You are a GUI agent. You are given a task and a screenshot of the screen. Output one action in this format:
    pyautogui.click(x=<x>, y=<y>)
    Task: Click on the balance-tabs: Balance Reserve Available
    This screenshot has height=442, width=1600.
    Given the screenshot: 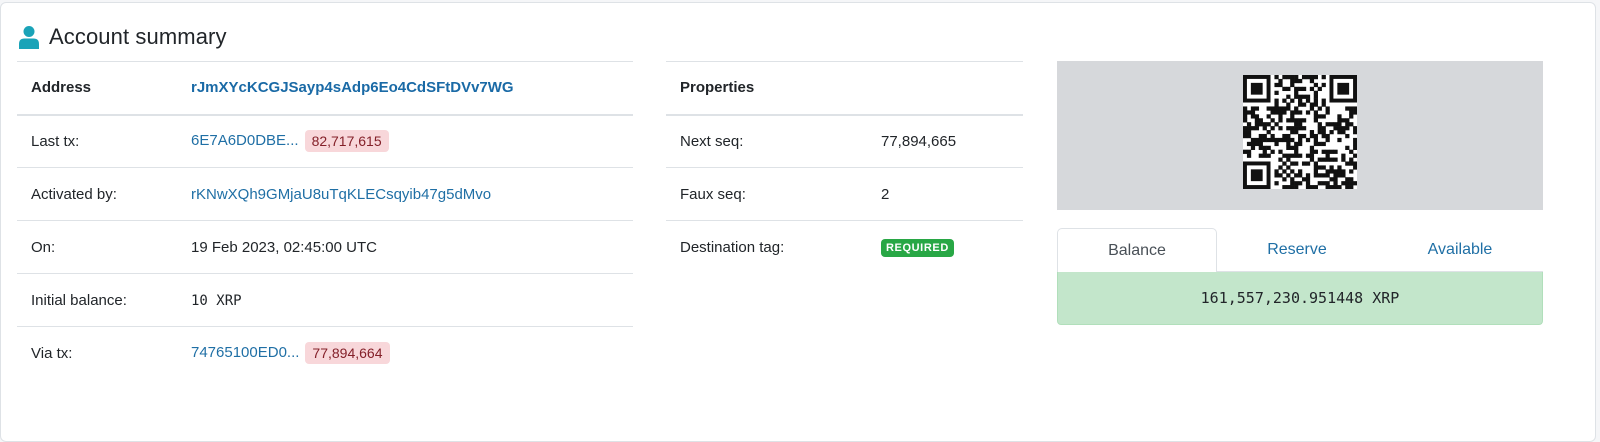 What is the action you would take?
    pyautogui.click(x=1300, y=250)
    